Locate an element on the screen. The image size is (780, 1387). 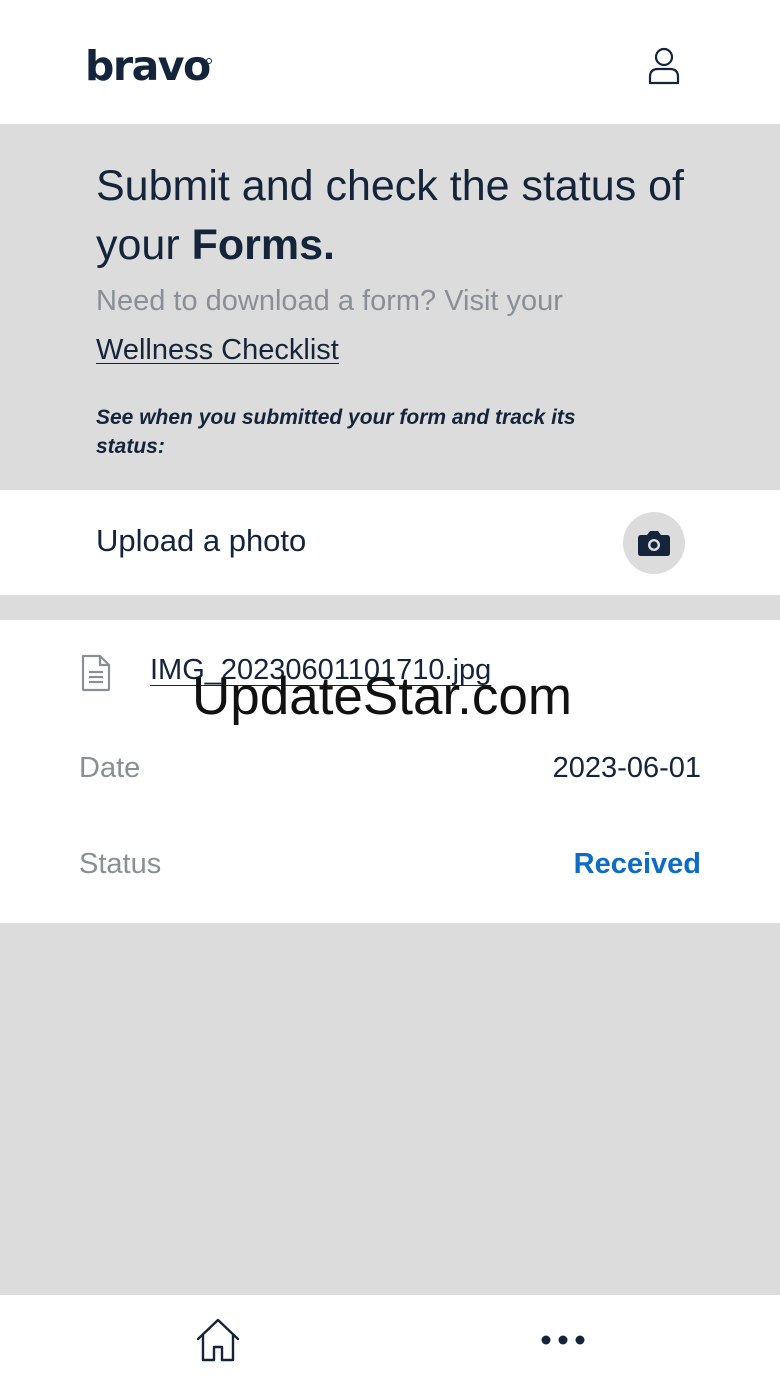
nav-home-button is located at coordinates (218, 1340).